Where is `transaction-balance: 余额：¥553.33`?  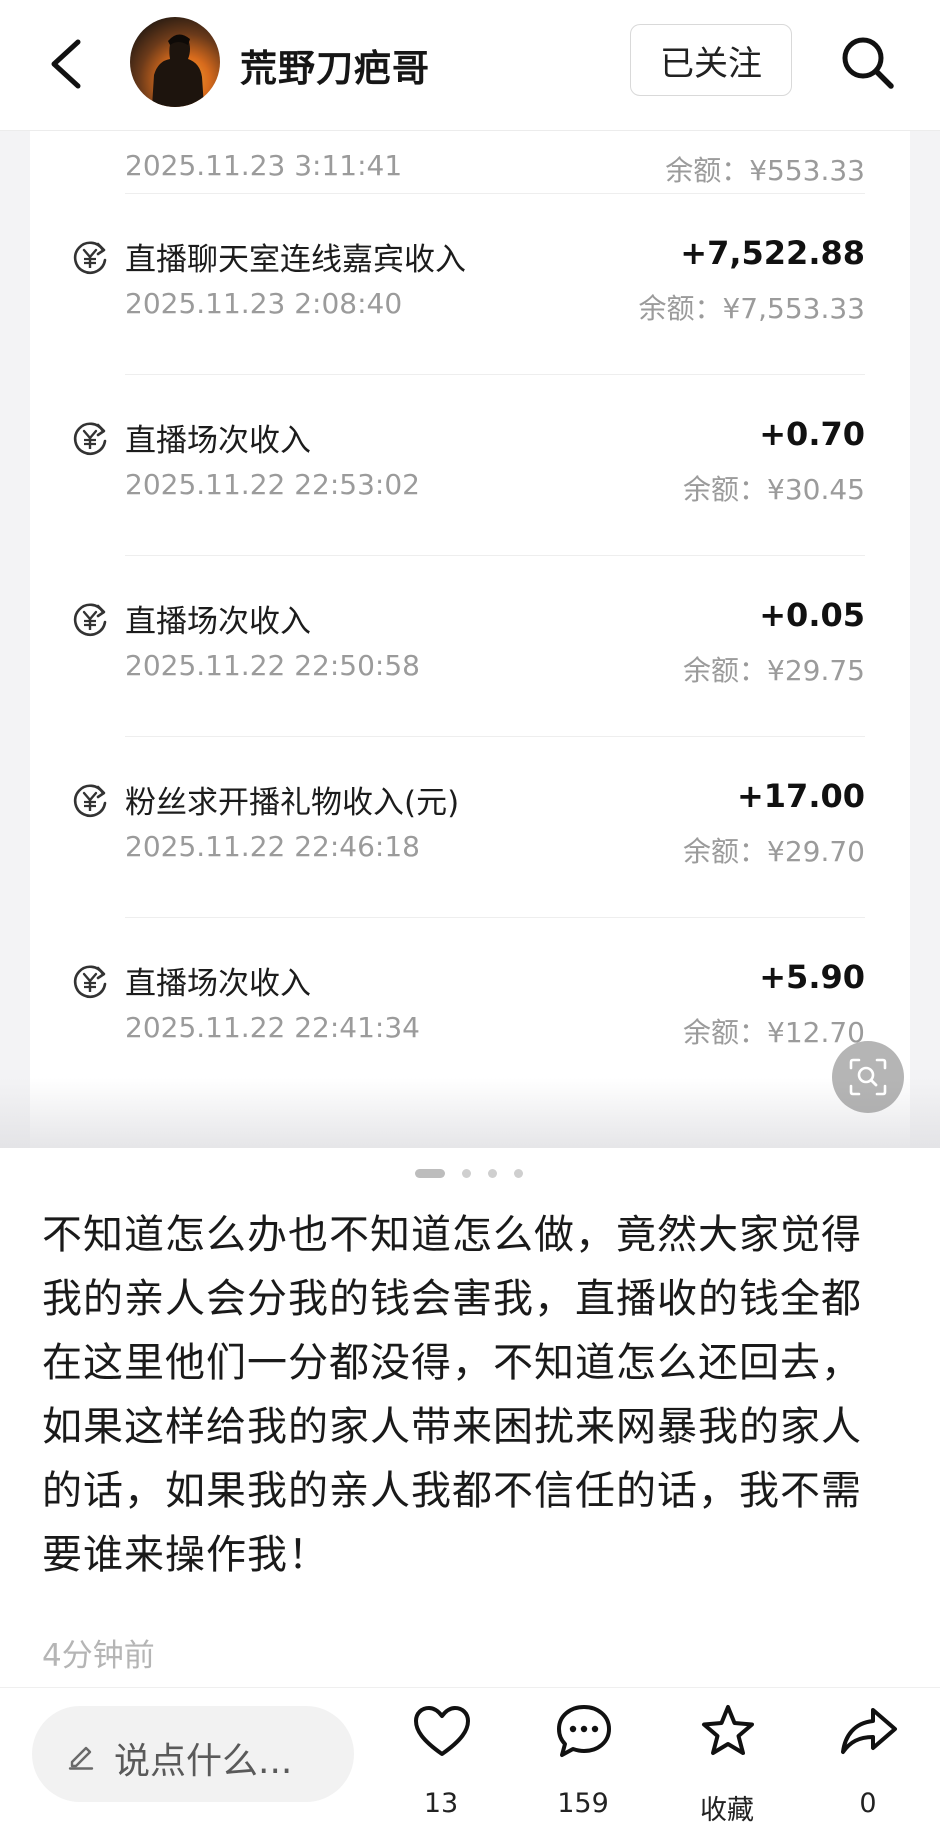 transaction-balance: 余额：¥553.33 is located at coordinates (765, 170).